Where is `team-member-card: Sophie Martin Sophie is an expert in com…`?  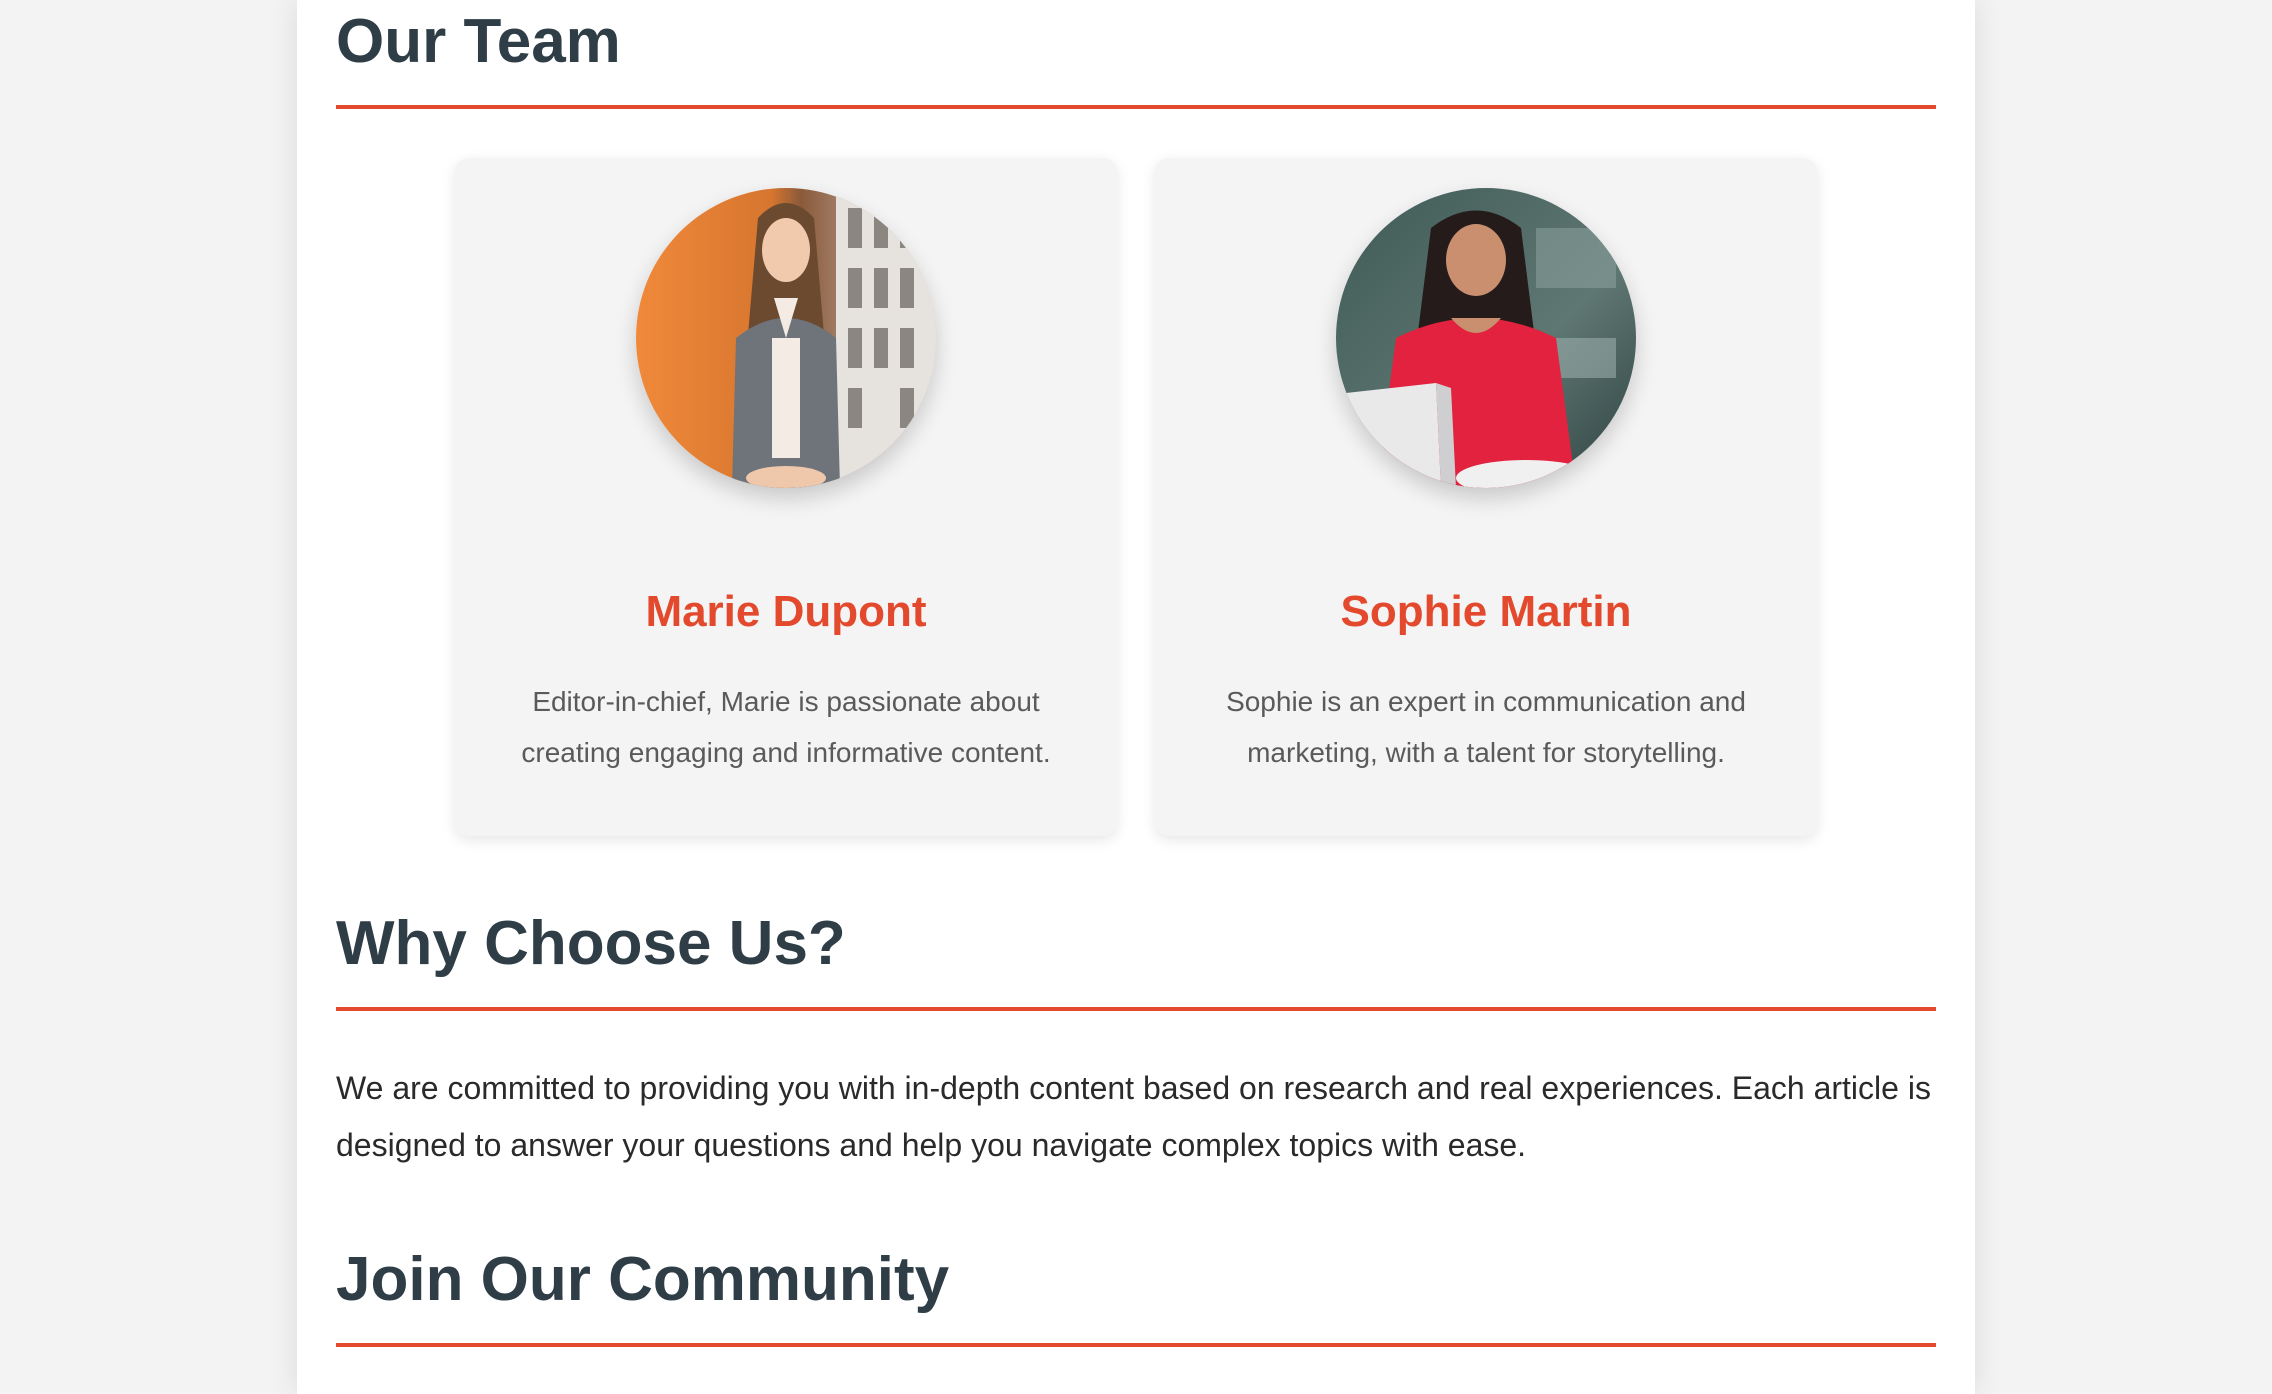 team-member-card: Sophie Martin Sophie is an expert in com… is located at coordinates (1486, 497).